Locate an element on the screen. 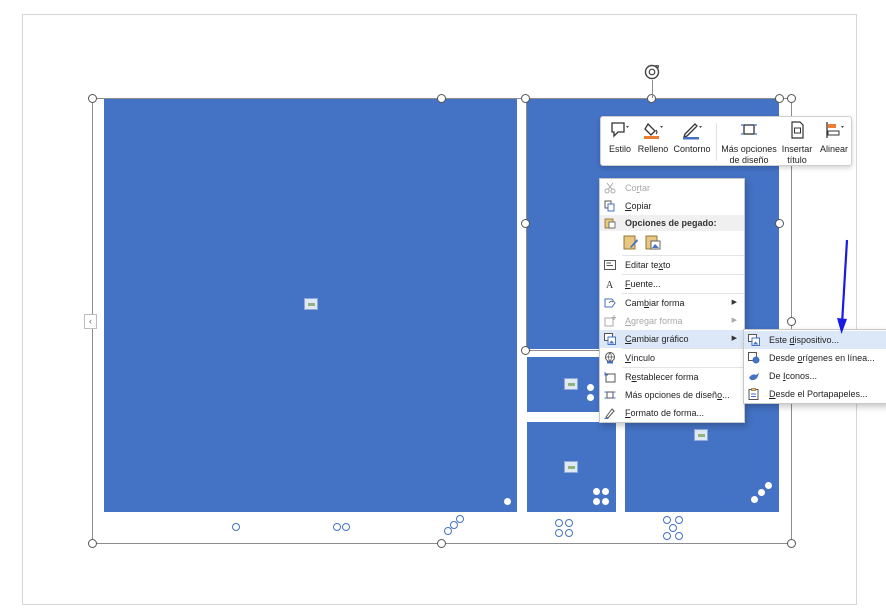 The image size is (886, 611). paste-header-label: Opciones de pegado: is located at coordinates (671, 223).